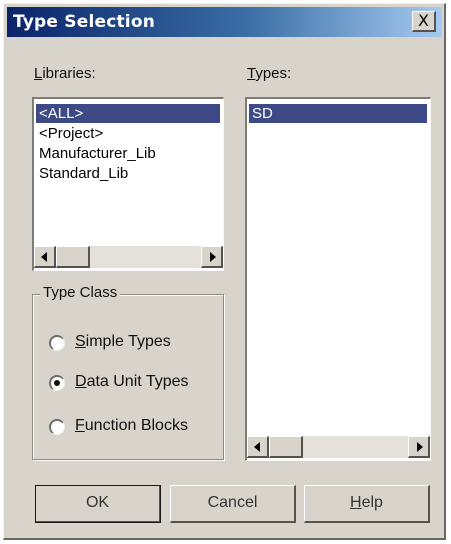 This screenshot has width=451, height=544. What do you see at coordinates (98, 504) in the screenshot?
I see `ok-button: OK` at bounding box center [98, 504].